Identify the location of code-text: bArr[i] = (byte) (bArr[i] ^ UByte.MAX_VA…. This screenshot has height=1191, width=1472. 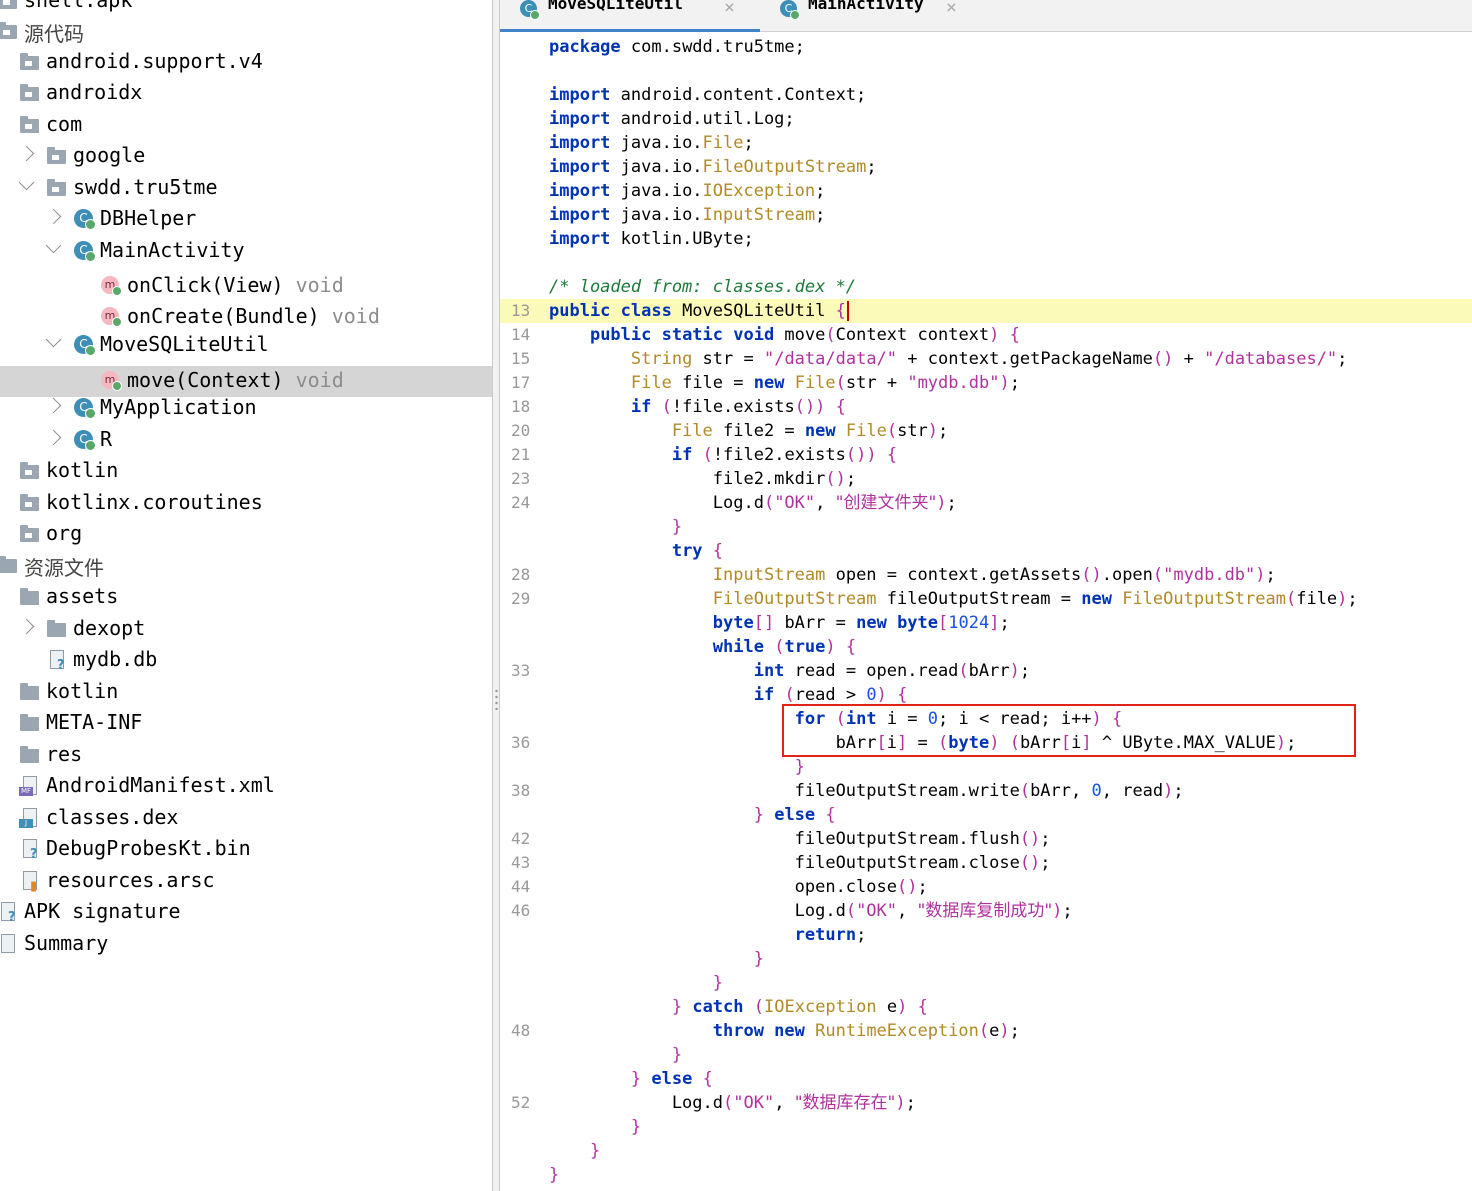
(923, 743).